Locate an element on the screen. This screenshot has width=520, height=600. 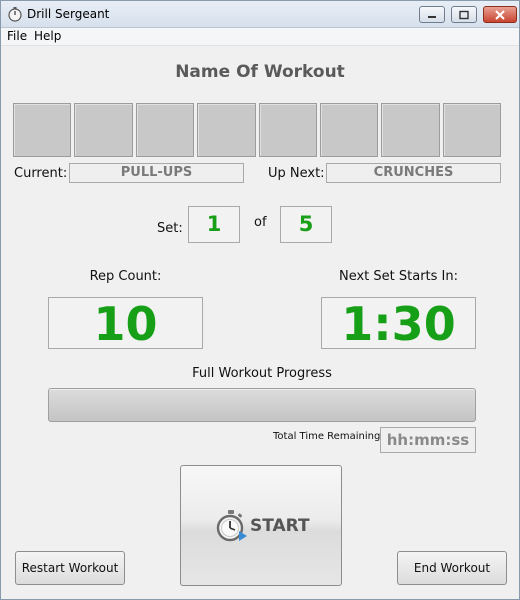
minimize-icon is located at coordinates (432, 16).